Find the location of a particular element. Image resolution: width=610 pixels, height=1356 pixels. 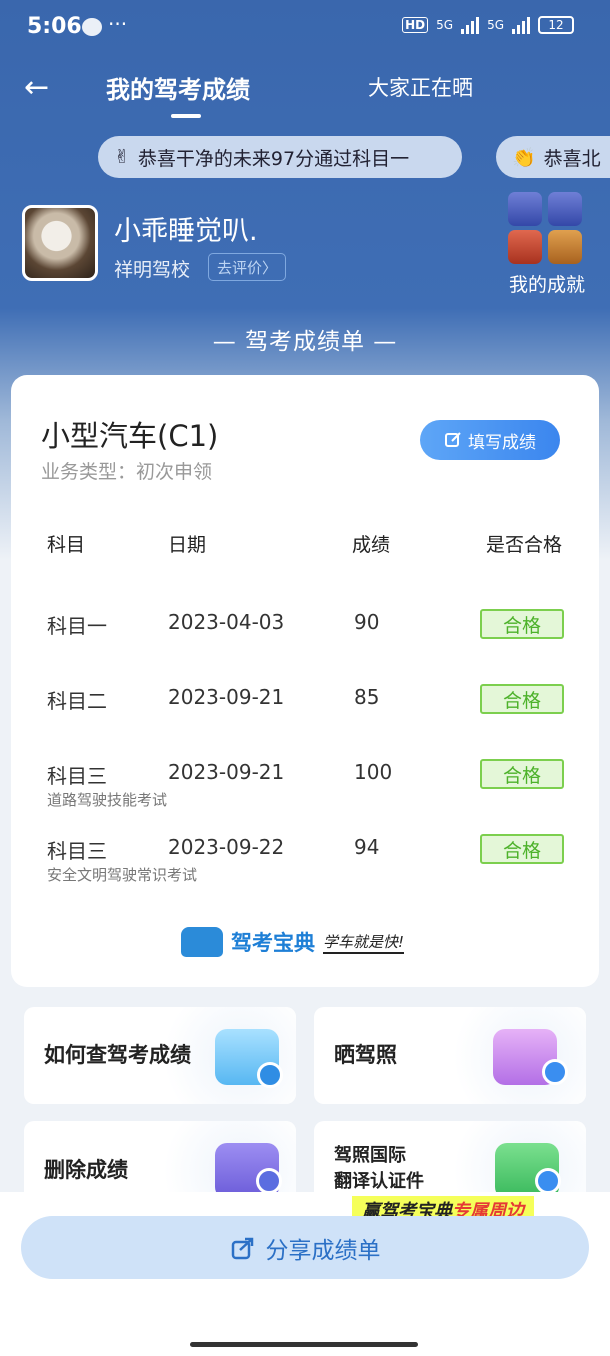

username: 小乖睡觉叭. is located at coordinates (186, 231).